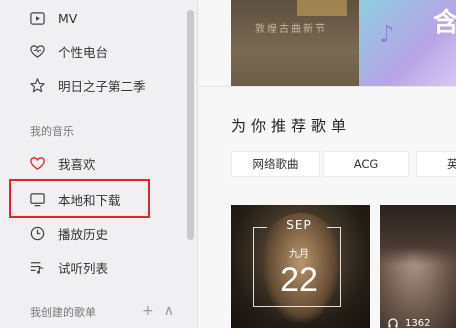 The image size is (456, 328). What do you see at coordinates (299, 225) in the screenshot?
I see `cover-month-en: SEP` at bounding box center [299, 225].